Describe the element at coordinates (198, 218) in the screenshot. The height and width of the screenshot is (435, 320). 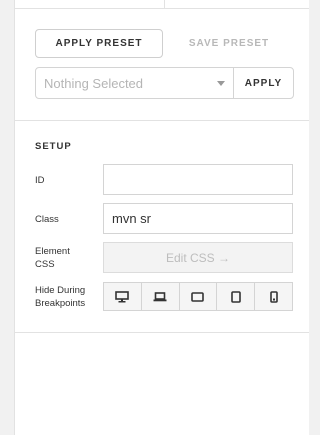
I see `class-input: mvn sr` at that location.